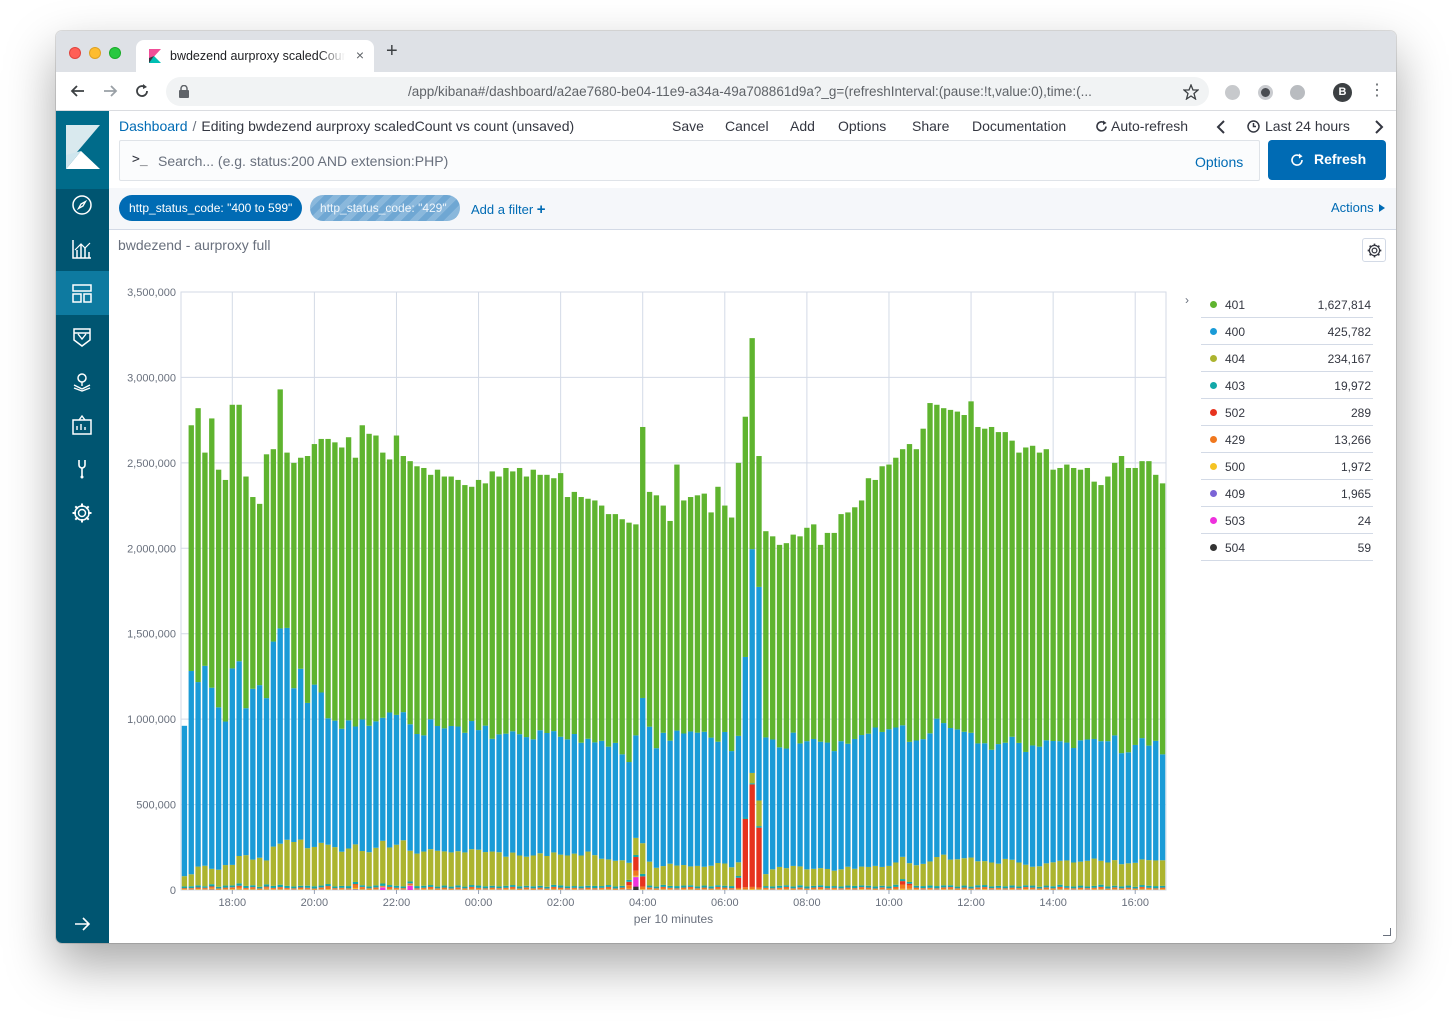 The width and height of the screenshot is (1452, 1024). Describe the element at coordinates (1287, 412) in the screenshot. I see `legend-item: 502 289` at that location.